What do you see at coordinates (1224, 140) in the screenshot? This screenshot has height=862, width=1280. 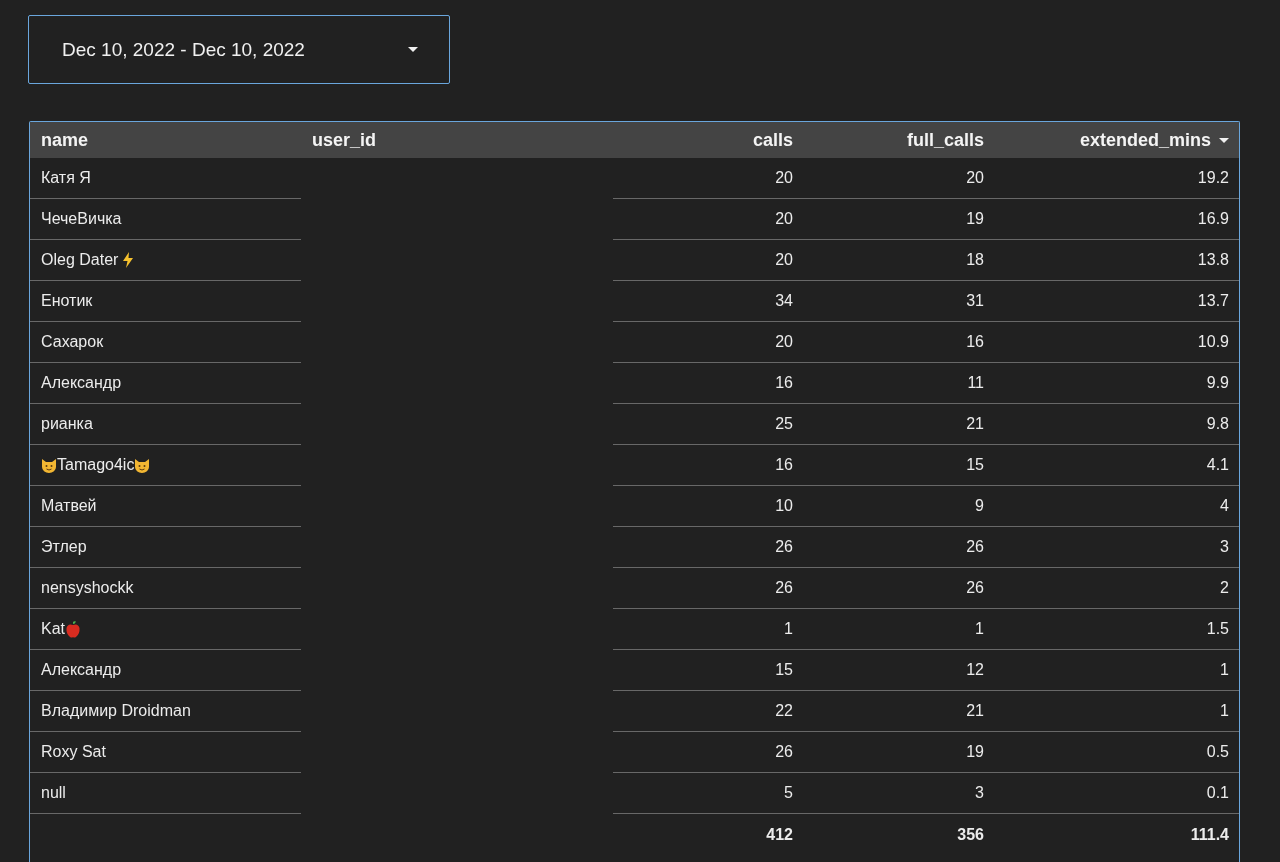 I see `sort-descending-icon` at bounding box center [1224, 140].